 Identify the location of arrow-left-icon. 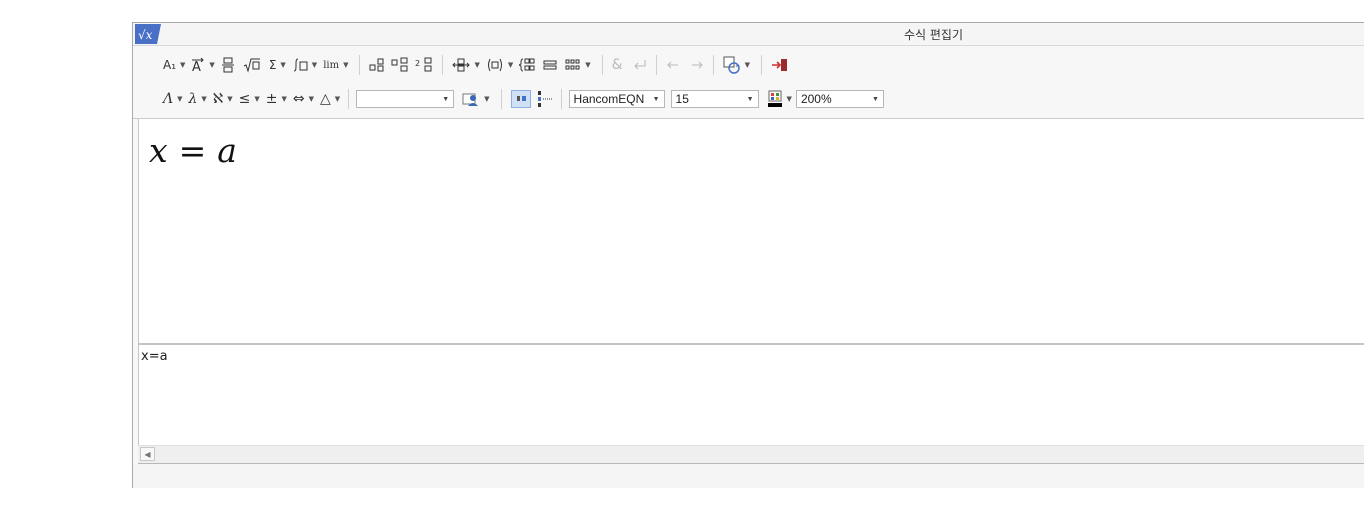
(673, 65).